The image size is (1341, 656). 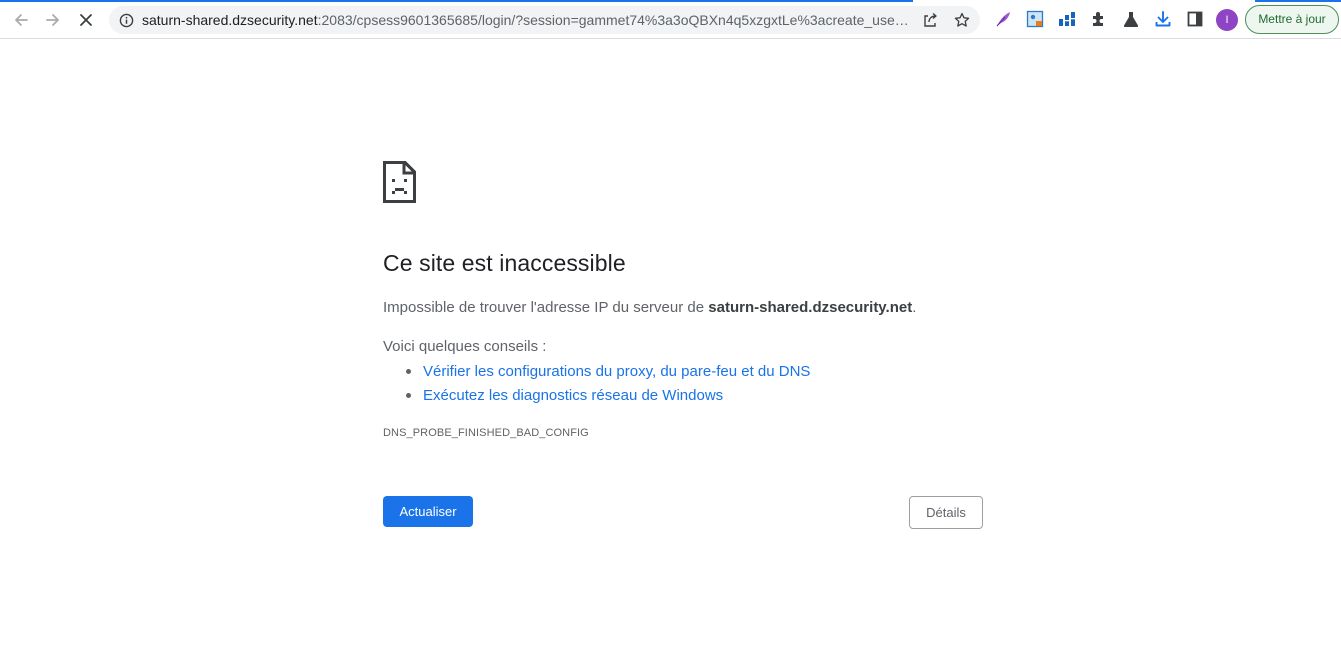 I want to click on profile-avatar: I, so click(x=1227, y=20).